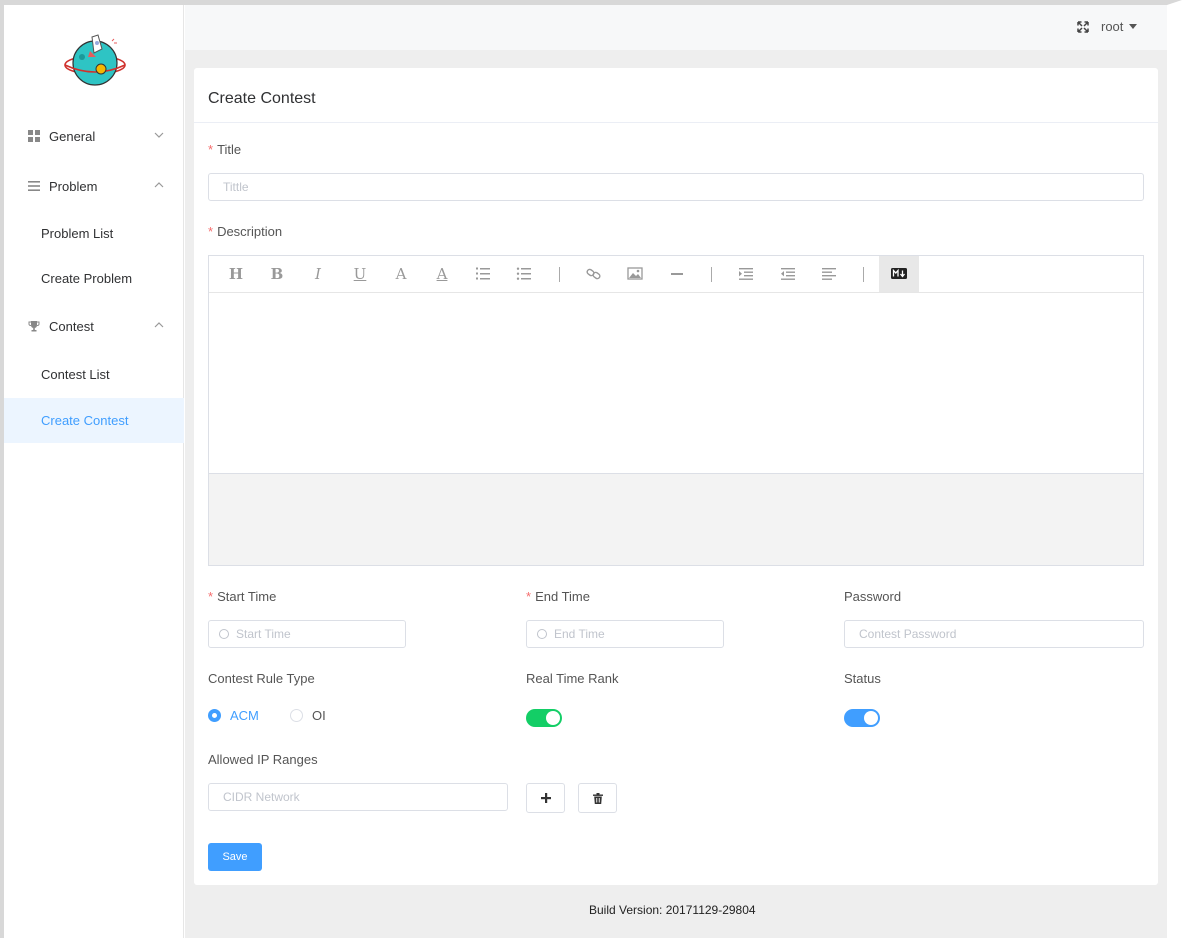  I want to click on markdown-preview, so click(676, 519).